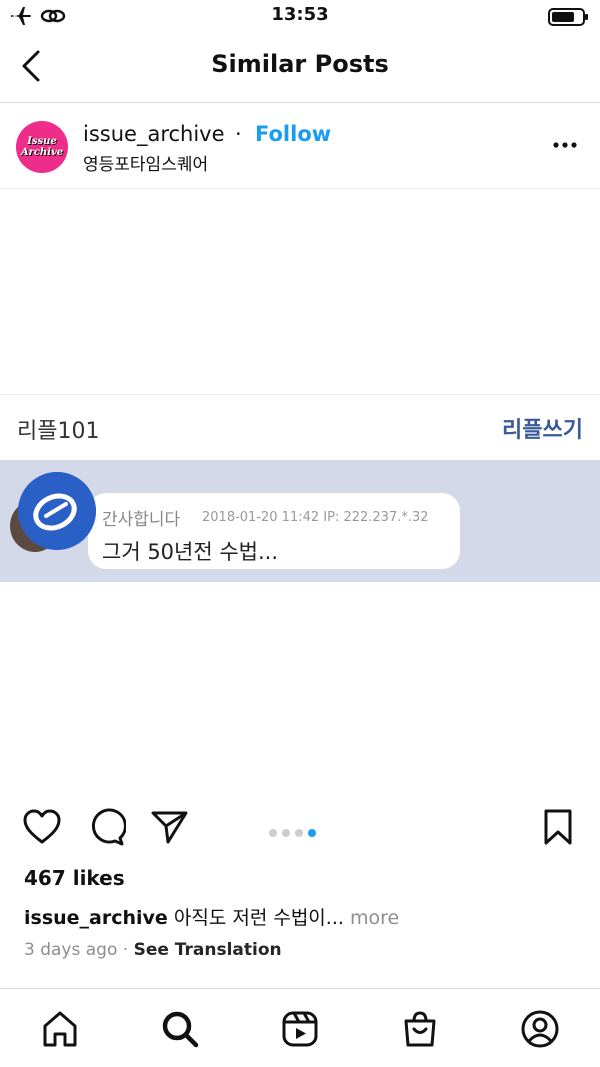  Describe the element at coordinates (71, 950) in the screenshot. I see `post-time: 3 days ago` at that location.